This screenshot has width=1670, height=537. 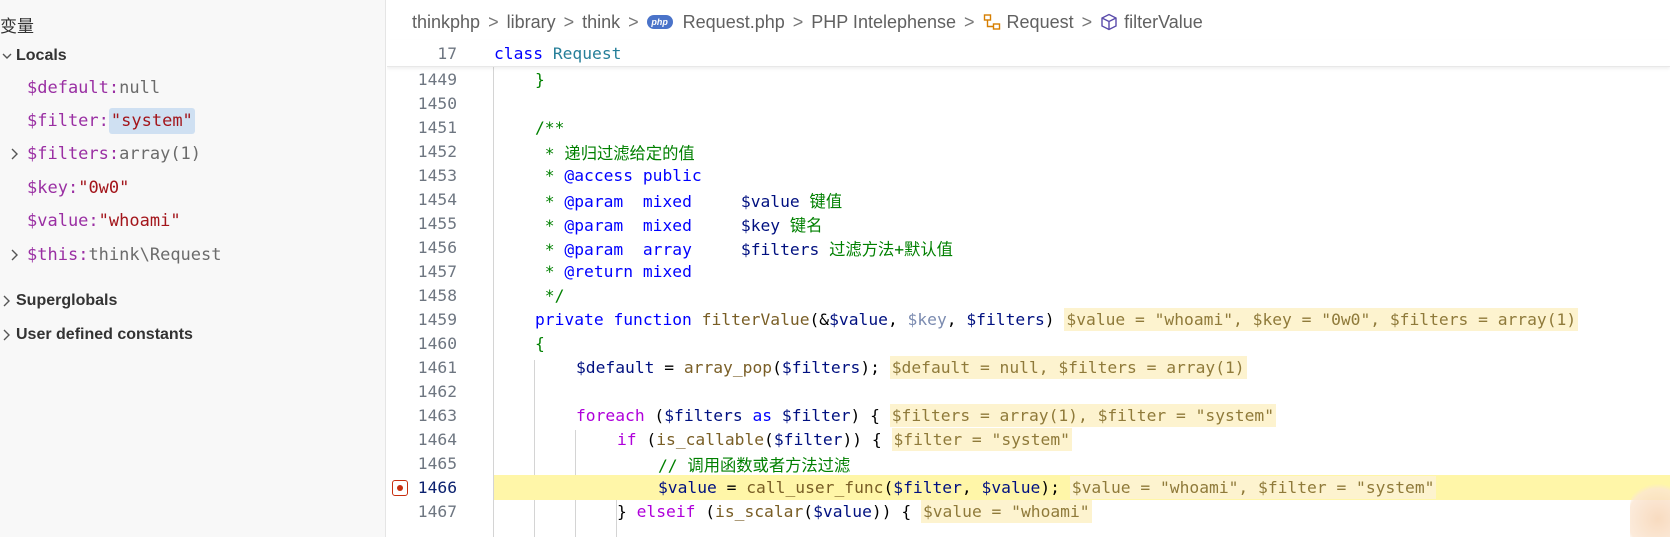 I want to click on locals-label: Locals, so click(x=41, y=55).